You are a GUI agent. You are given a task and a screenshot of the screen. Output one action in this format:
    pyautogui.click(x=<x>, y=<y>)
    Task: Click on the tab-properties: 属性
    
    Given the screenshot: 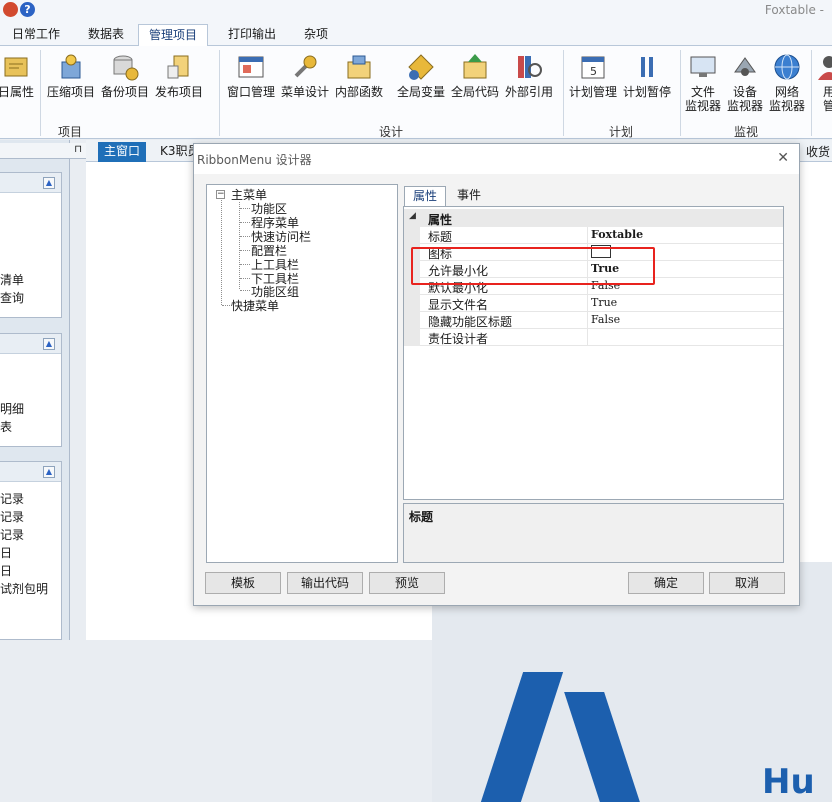 What is the action you would take?
    pyautogui.click(x=425, y=196)
    